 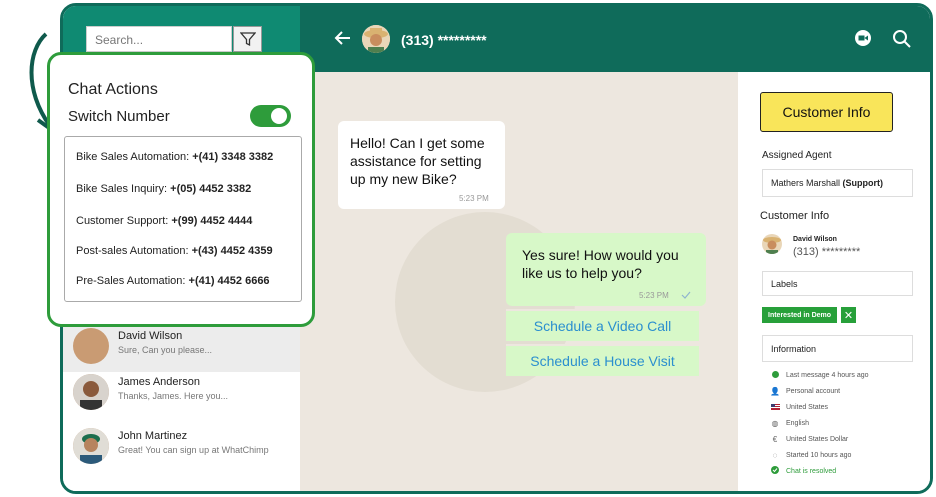 I want to click on search-icon, so click(x=902, y=39).